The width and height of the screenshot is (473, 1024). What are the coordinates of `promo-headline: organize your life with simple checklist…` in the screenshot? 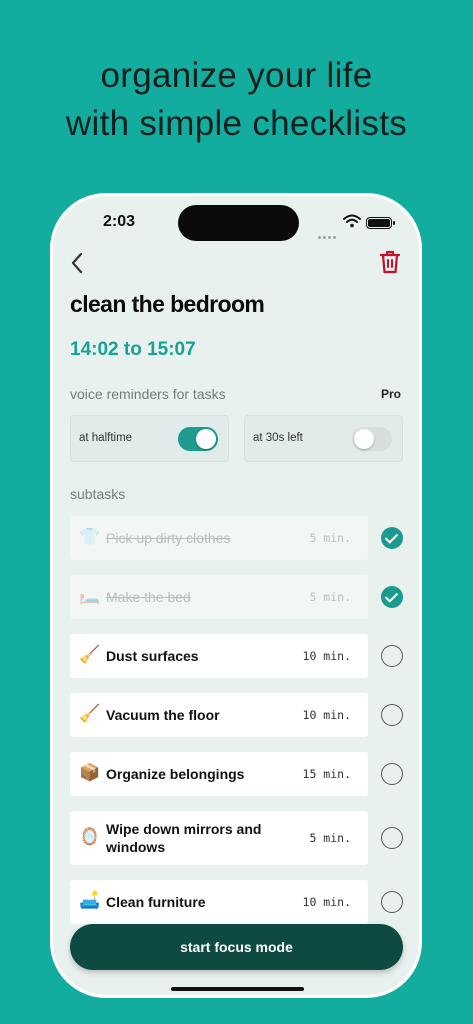 It's located at (236, 100).